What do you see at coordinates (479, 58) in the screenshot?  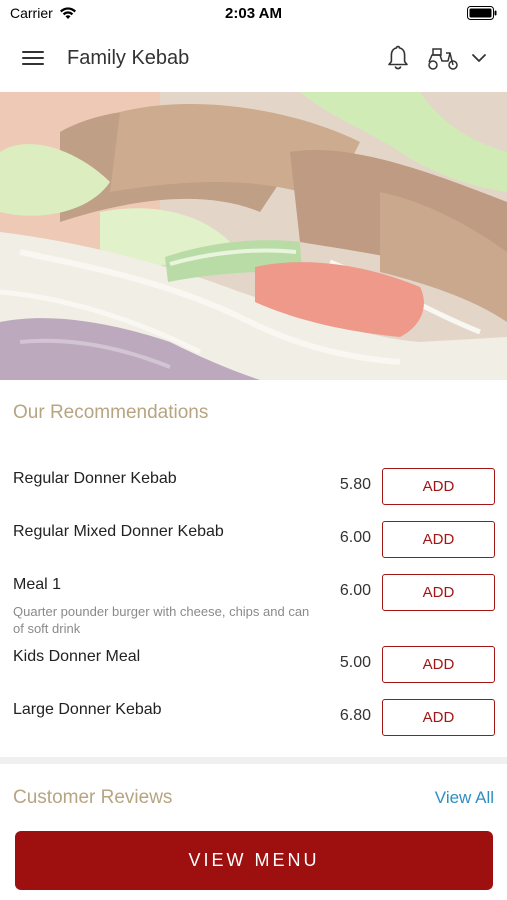 I see `chevron-down-icon` at bounding box center [479, 58].